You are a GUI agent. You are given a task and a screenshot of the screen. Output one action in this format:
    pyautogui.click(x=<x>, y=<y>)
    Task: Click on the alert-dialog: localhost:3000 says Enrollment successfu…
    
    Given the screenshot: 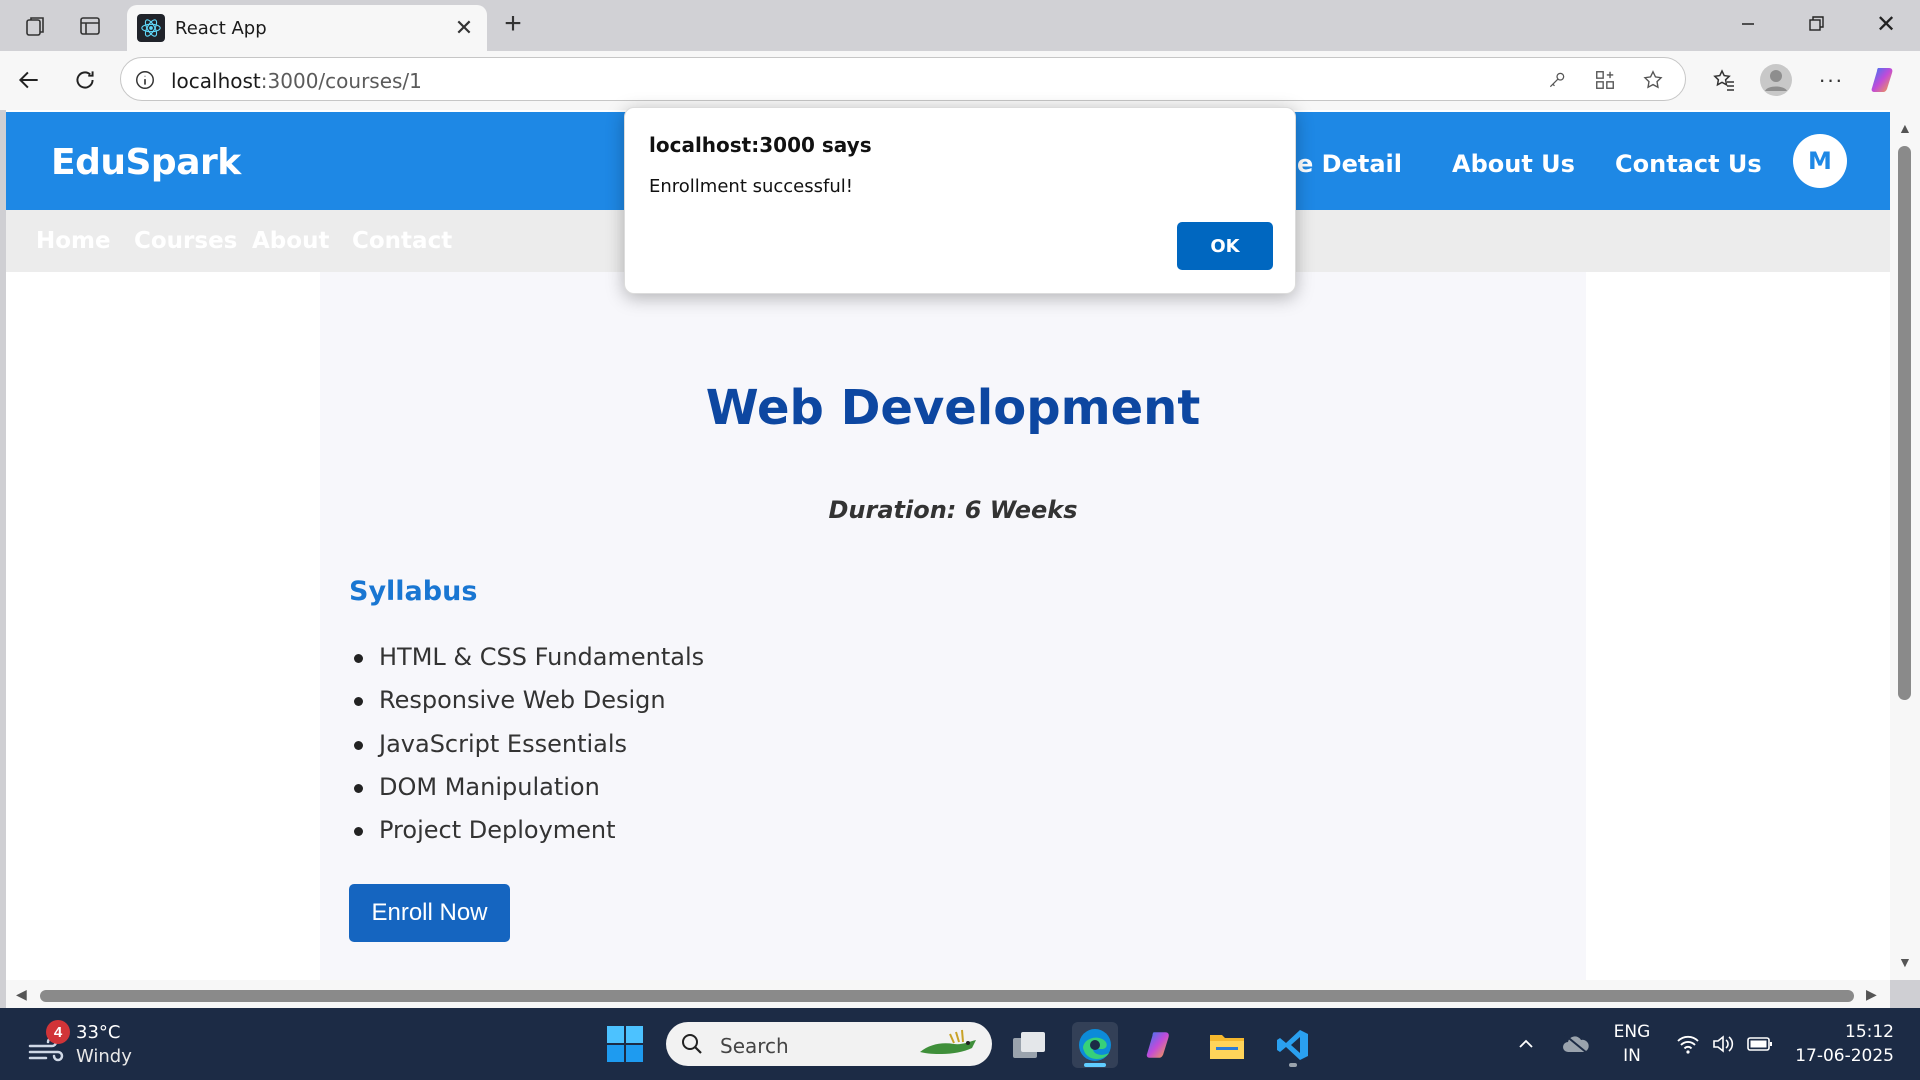 What is the action you would take?
    pyautogui.click(x=960, y=200)
    